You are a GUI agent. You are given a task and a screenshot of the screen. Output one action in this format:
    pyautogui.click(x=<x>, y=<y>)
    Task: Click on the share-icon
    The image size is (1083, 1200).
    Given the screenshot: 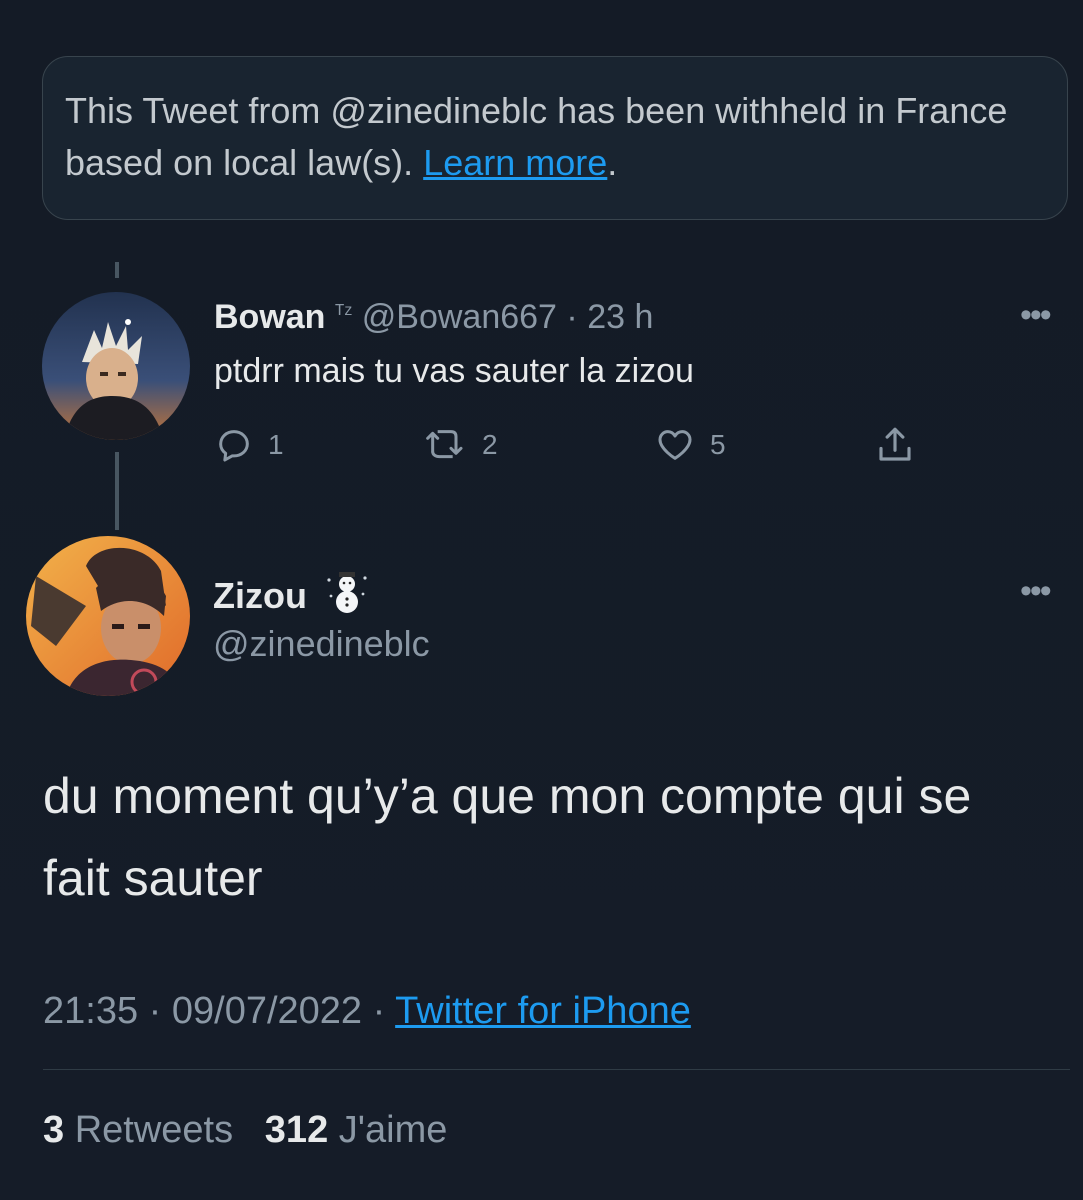 What is the action you would take?
    pyautogui.click(x=895, y=444)
    